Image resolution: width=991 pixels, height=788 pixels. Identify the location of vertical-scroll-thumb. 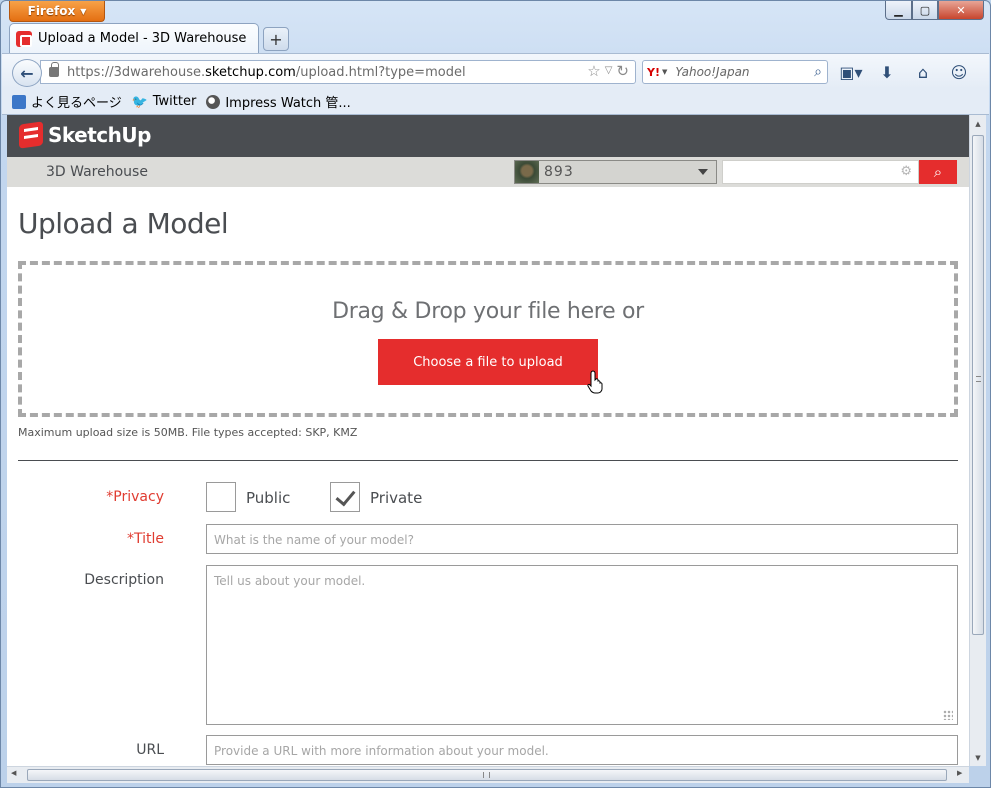
(978, 385).